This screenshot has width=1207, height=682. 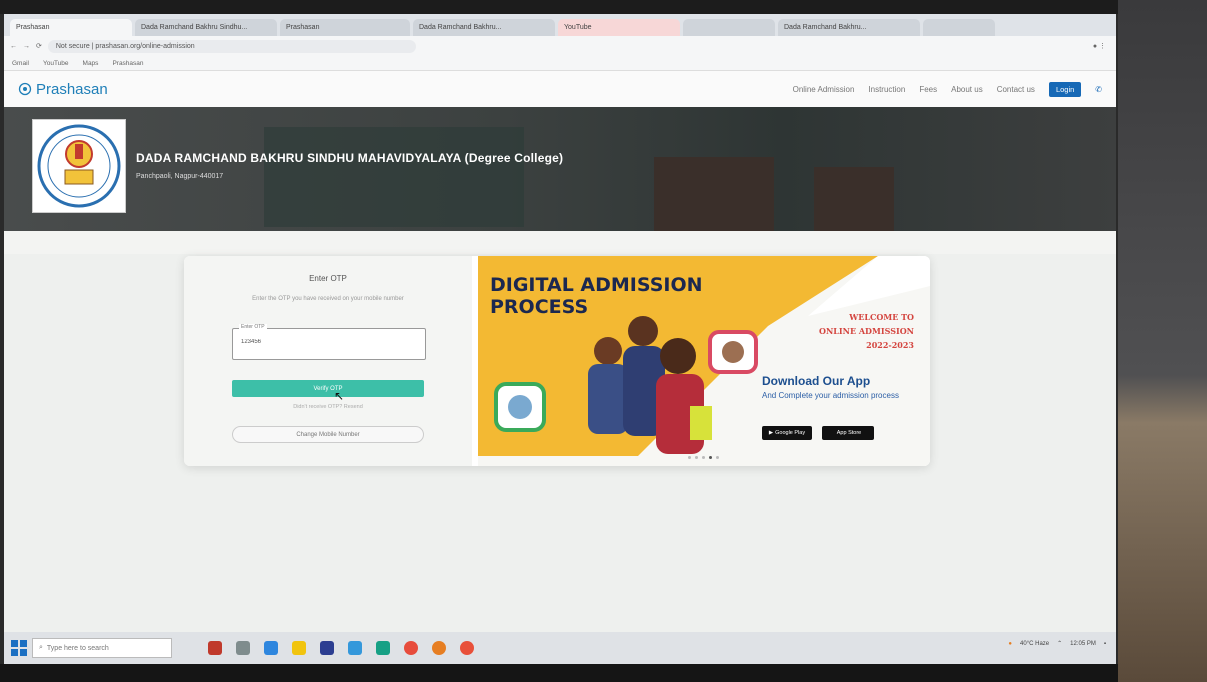 I want to click on search-placeholder: Type here to search, so click(x=77, y=648).